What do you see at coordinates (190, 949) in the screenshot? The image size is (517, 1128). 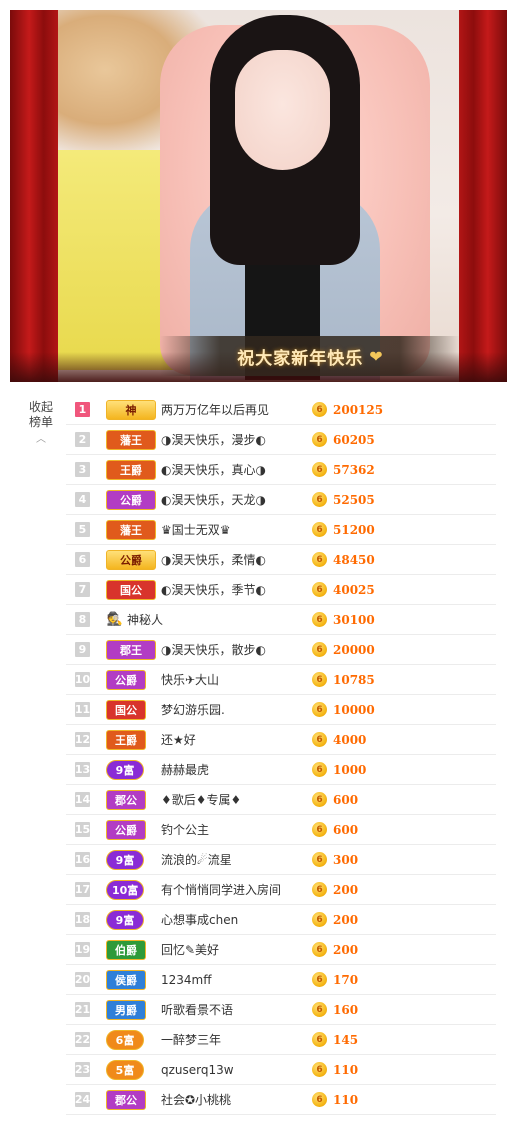 I see `user-nickname: 回忆✎美好` at bounding box center [190, 949].